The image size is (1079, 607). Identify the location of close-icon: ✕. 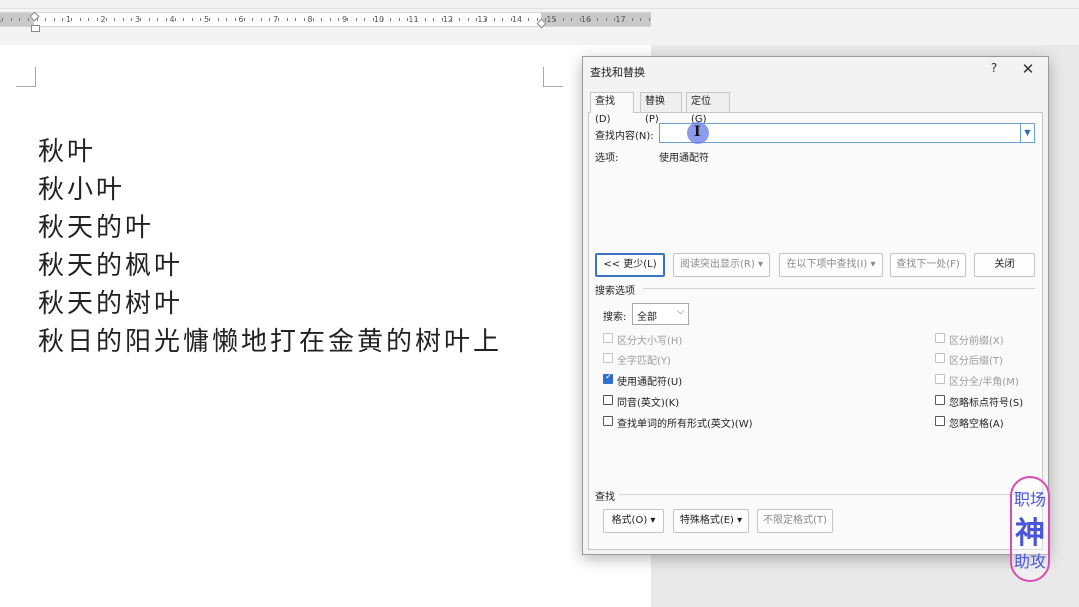
(1028, 69).